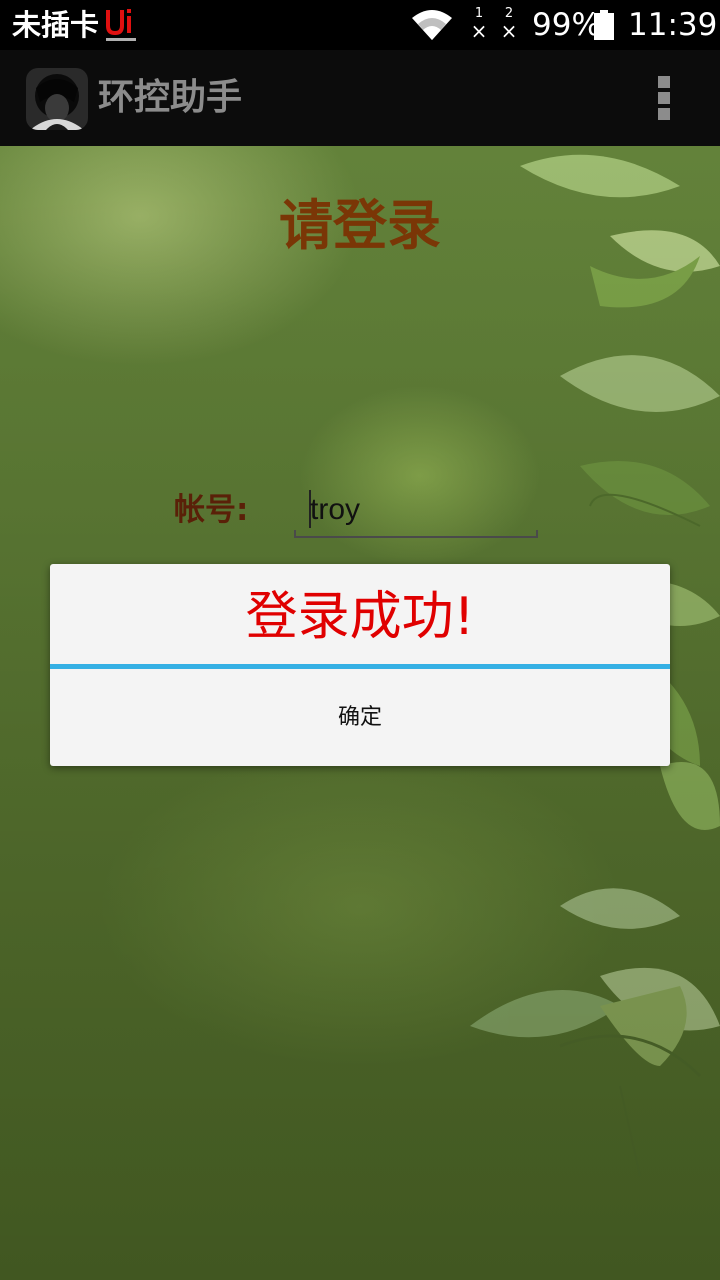  What do you see at coordinates (170, 97) in the screenshot?
I see `app-title: 环控助手` at bounding box center [170, 97].